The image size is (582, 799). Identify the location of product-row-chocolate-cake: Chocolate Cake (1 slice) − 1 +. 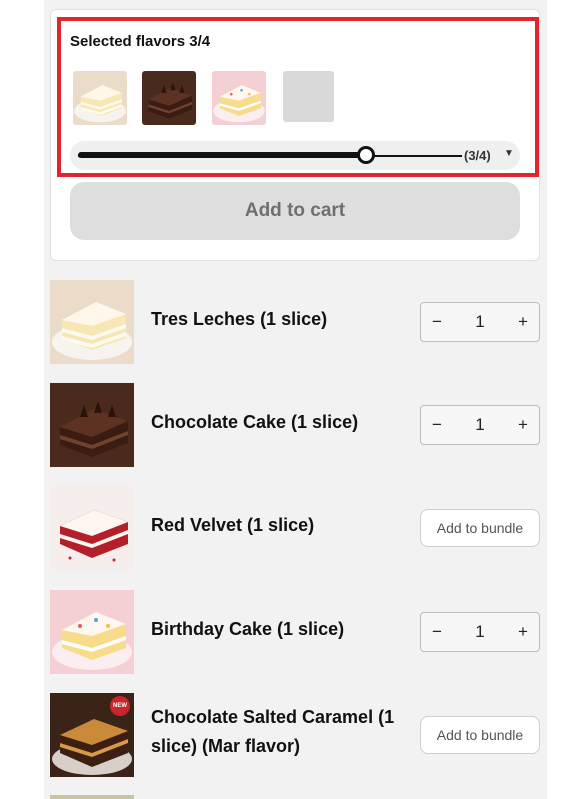
(295, 425).